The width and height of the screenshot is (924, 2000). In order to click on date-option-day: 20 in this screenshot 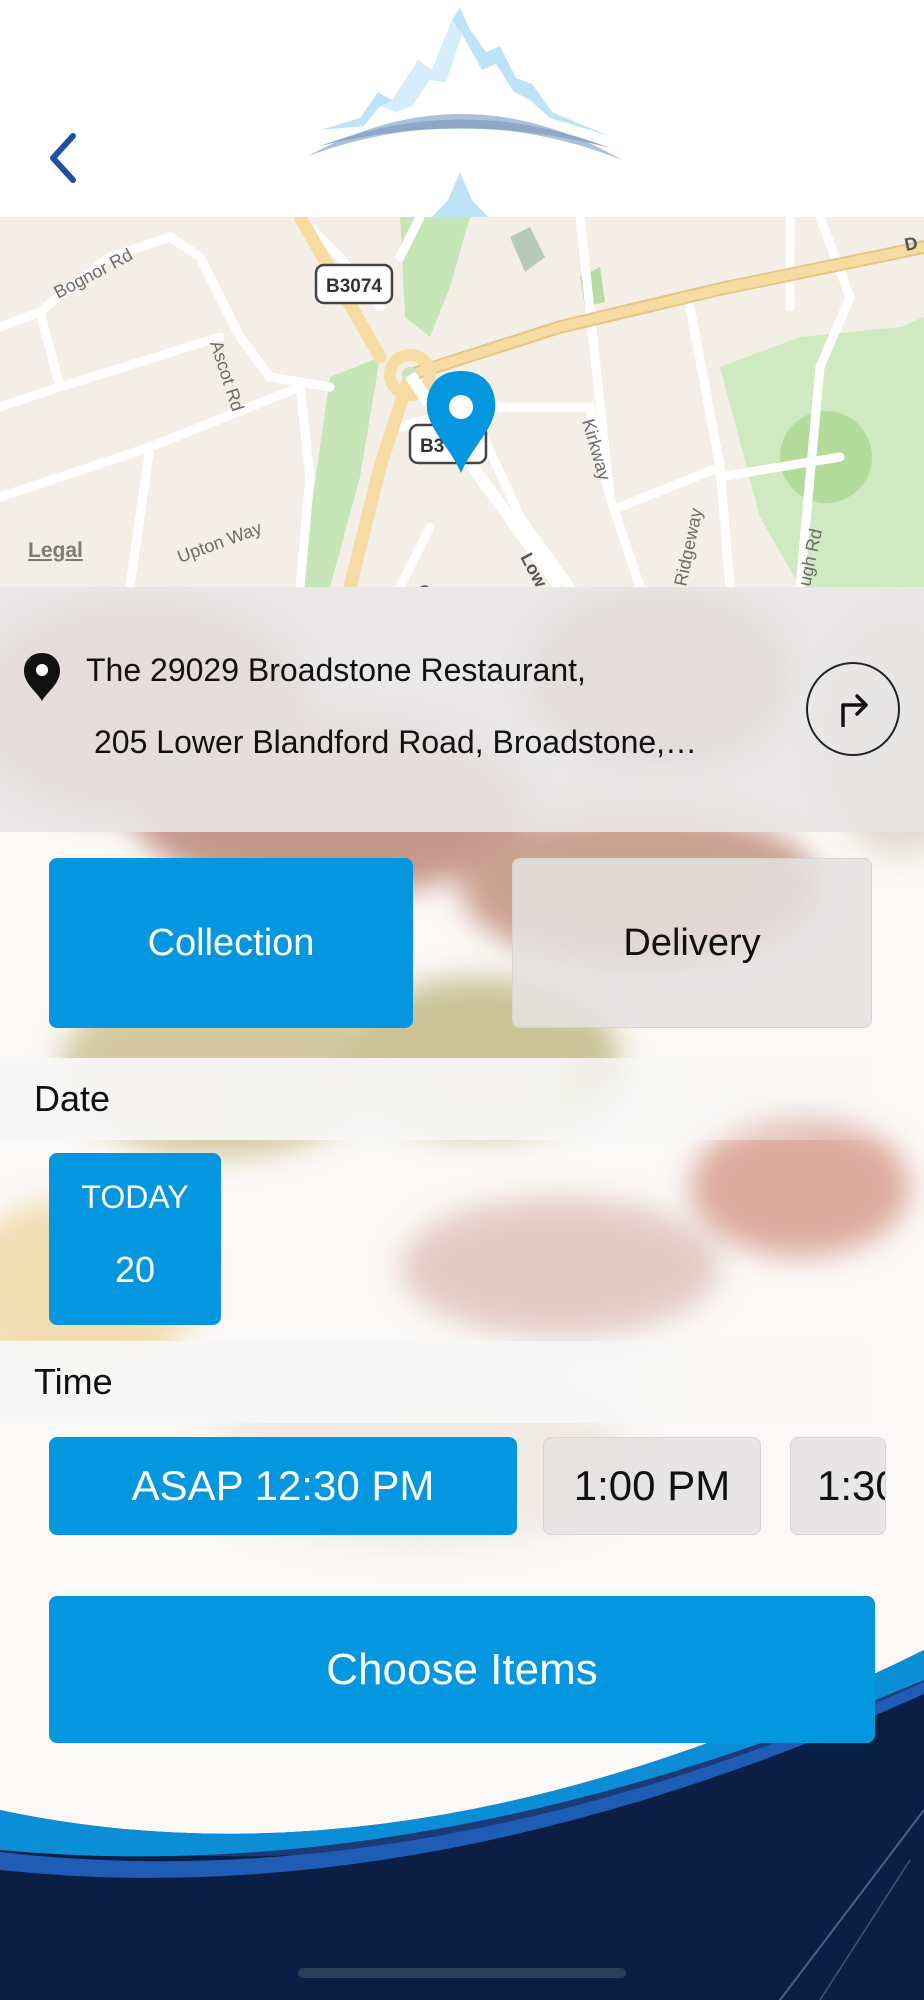, I will do `click(135, 1269)`.